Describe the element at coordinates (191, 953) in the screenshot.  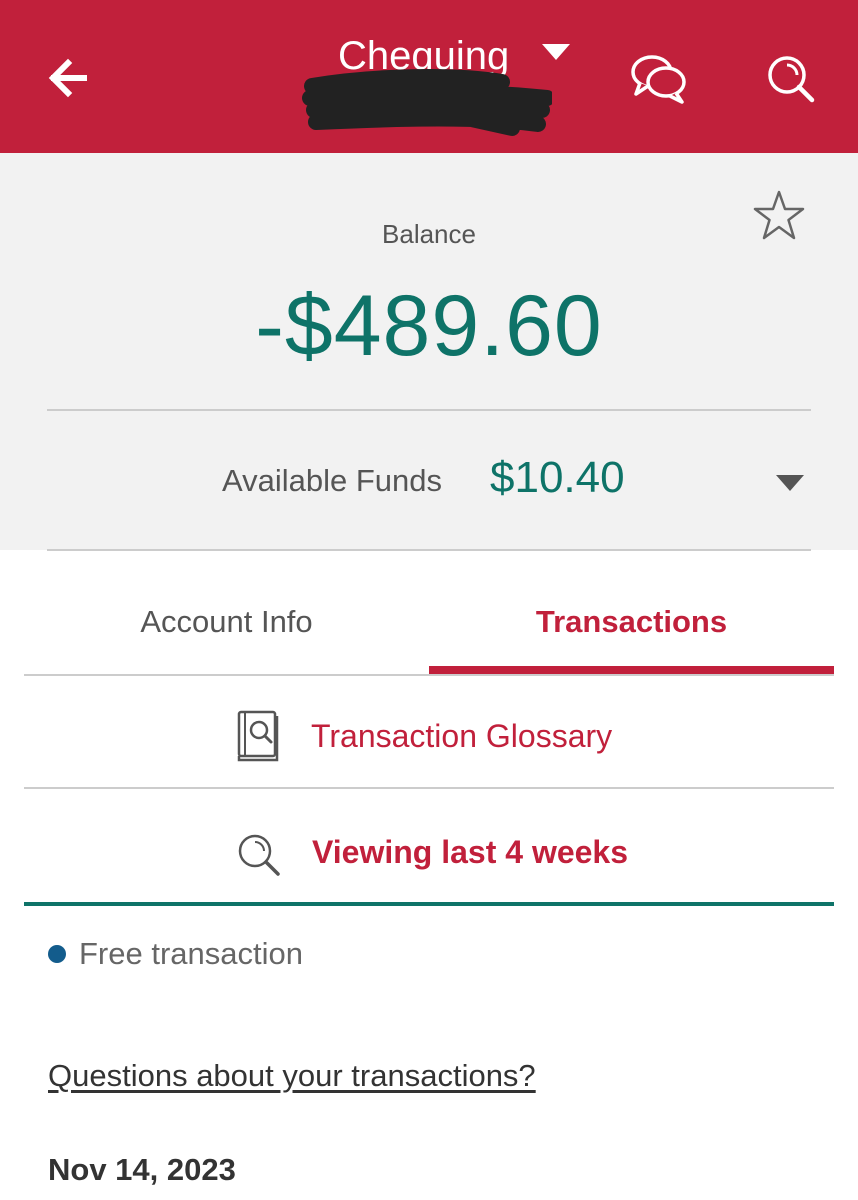
I see `legend-label: Free transaction` at that location.